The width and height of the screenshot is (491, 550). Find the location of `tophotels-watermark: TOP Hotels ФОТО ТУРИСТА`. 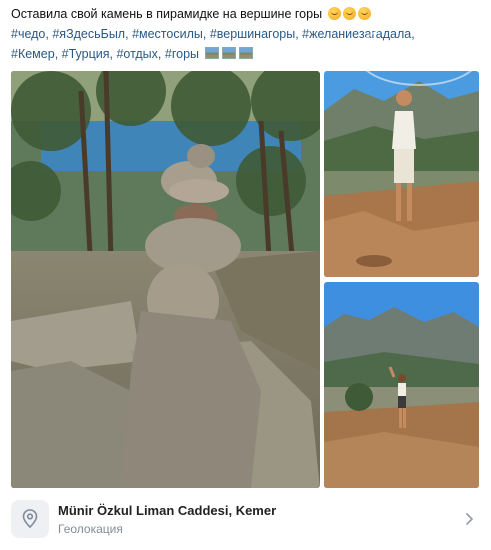

tophotels-watermark: TOP Hotels ФОТО ТУРИСТА is located at coordinates (419, 54).